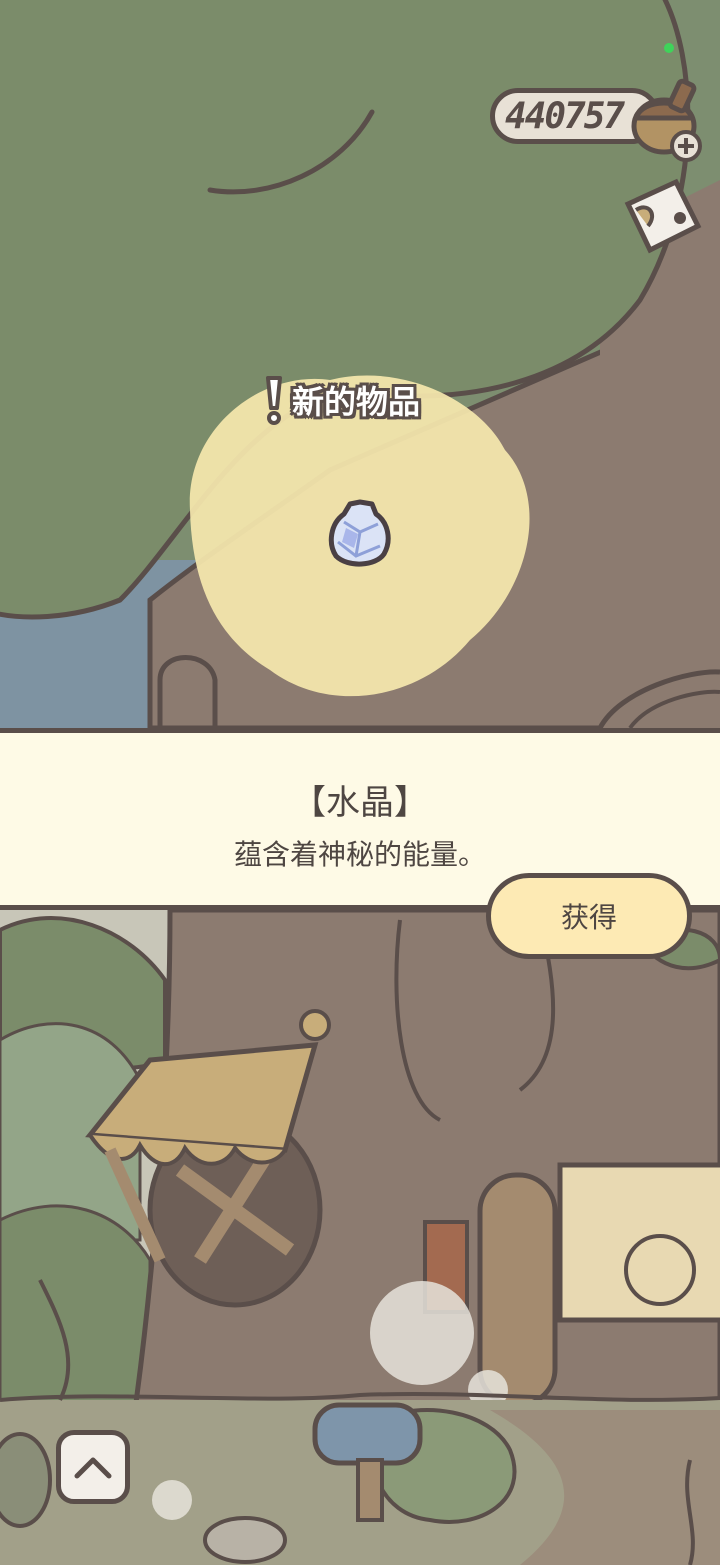 This screenshot has height=1565, width=720. I want to click on status-indicator, so click(669, 48).